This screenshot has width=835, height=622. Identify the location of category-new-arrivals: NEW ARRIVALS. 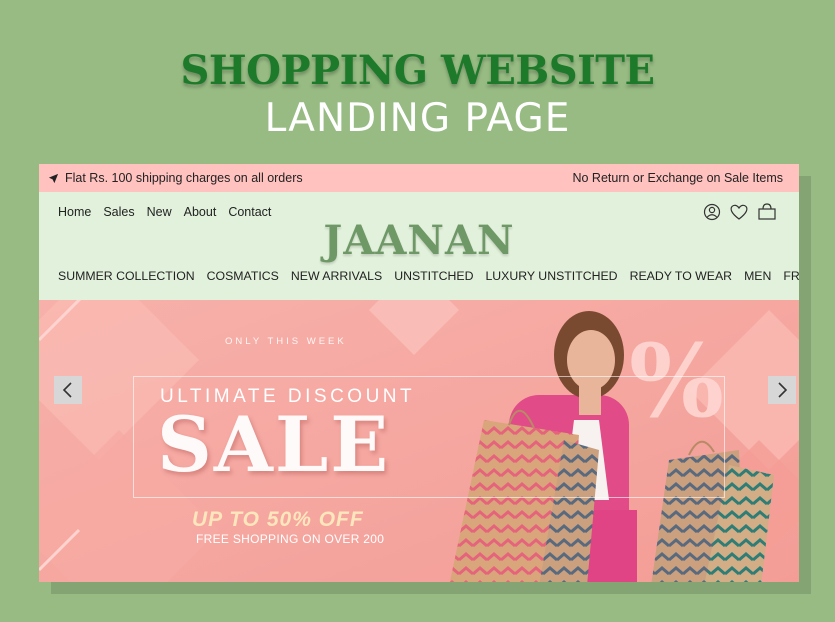
(336, 276).